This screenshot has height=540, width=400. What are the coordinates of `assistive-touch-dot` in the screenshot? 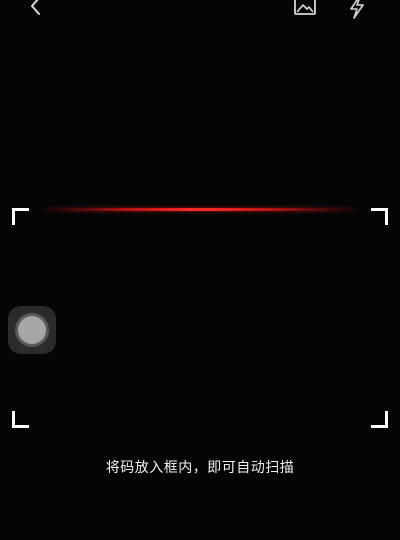 It's located at (32, 330).